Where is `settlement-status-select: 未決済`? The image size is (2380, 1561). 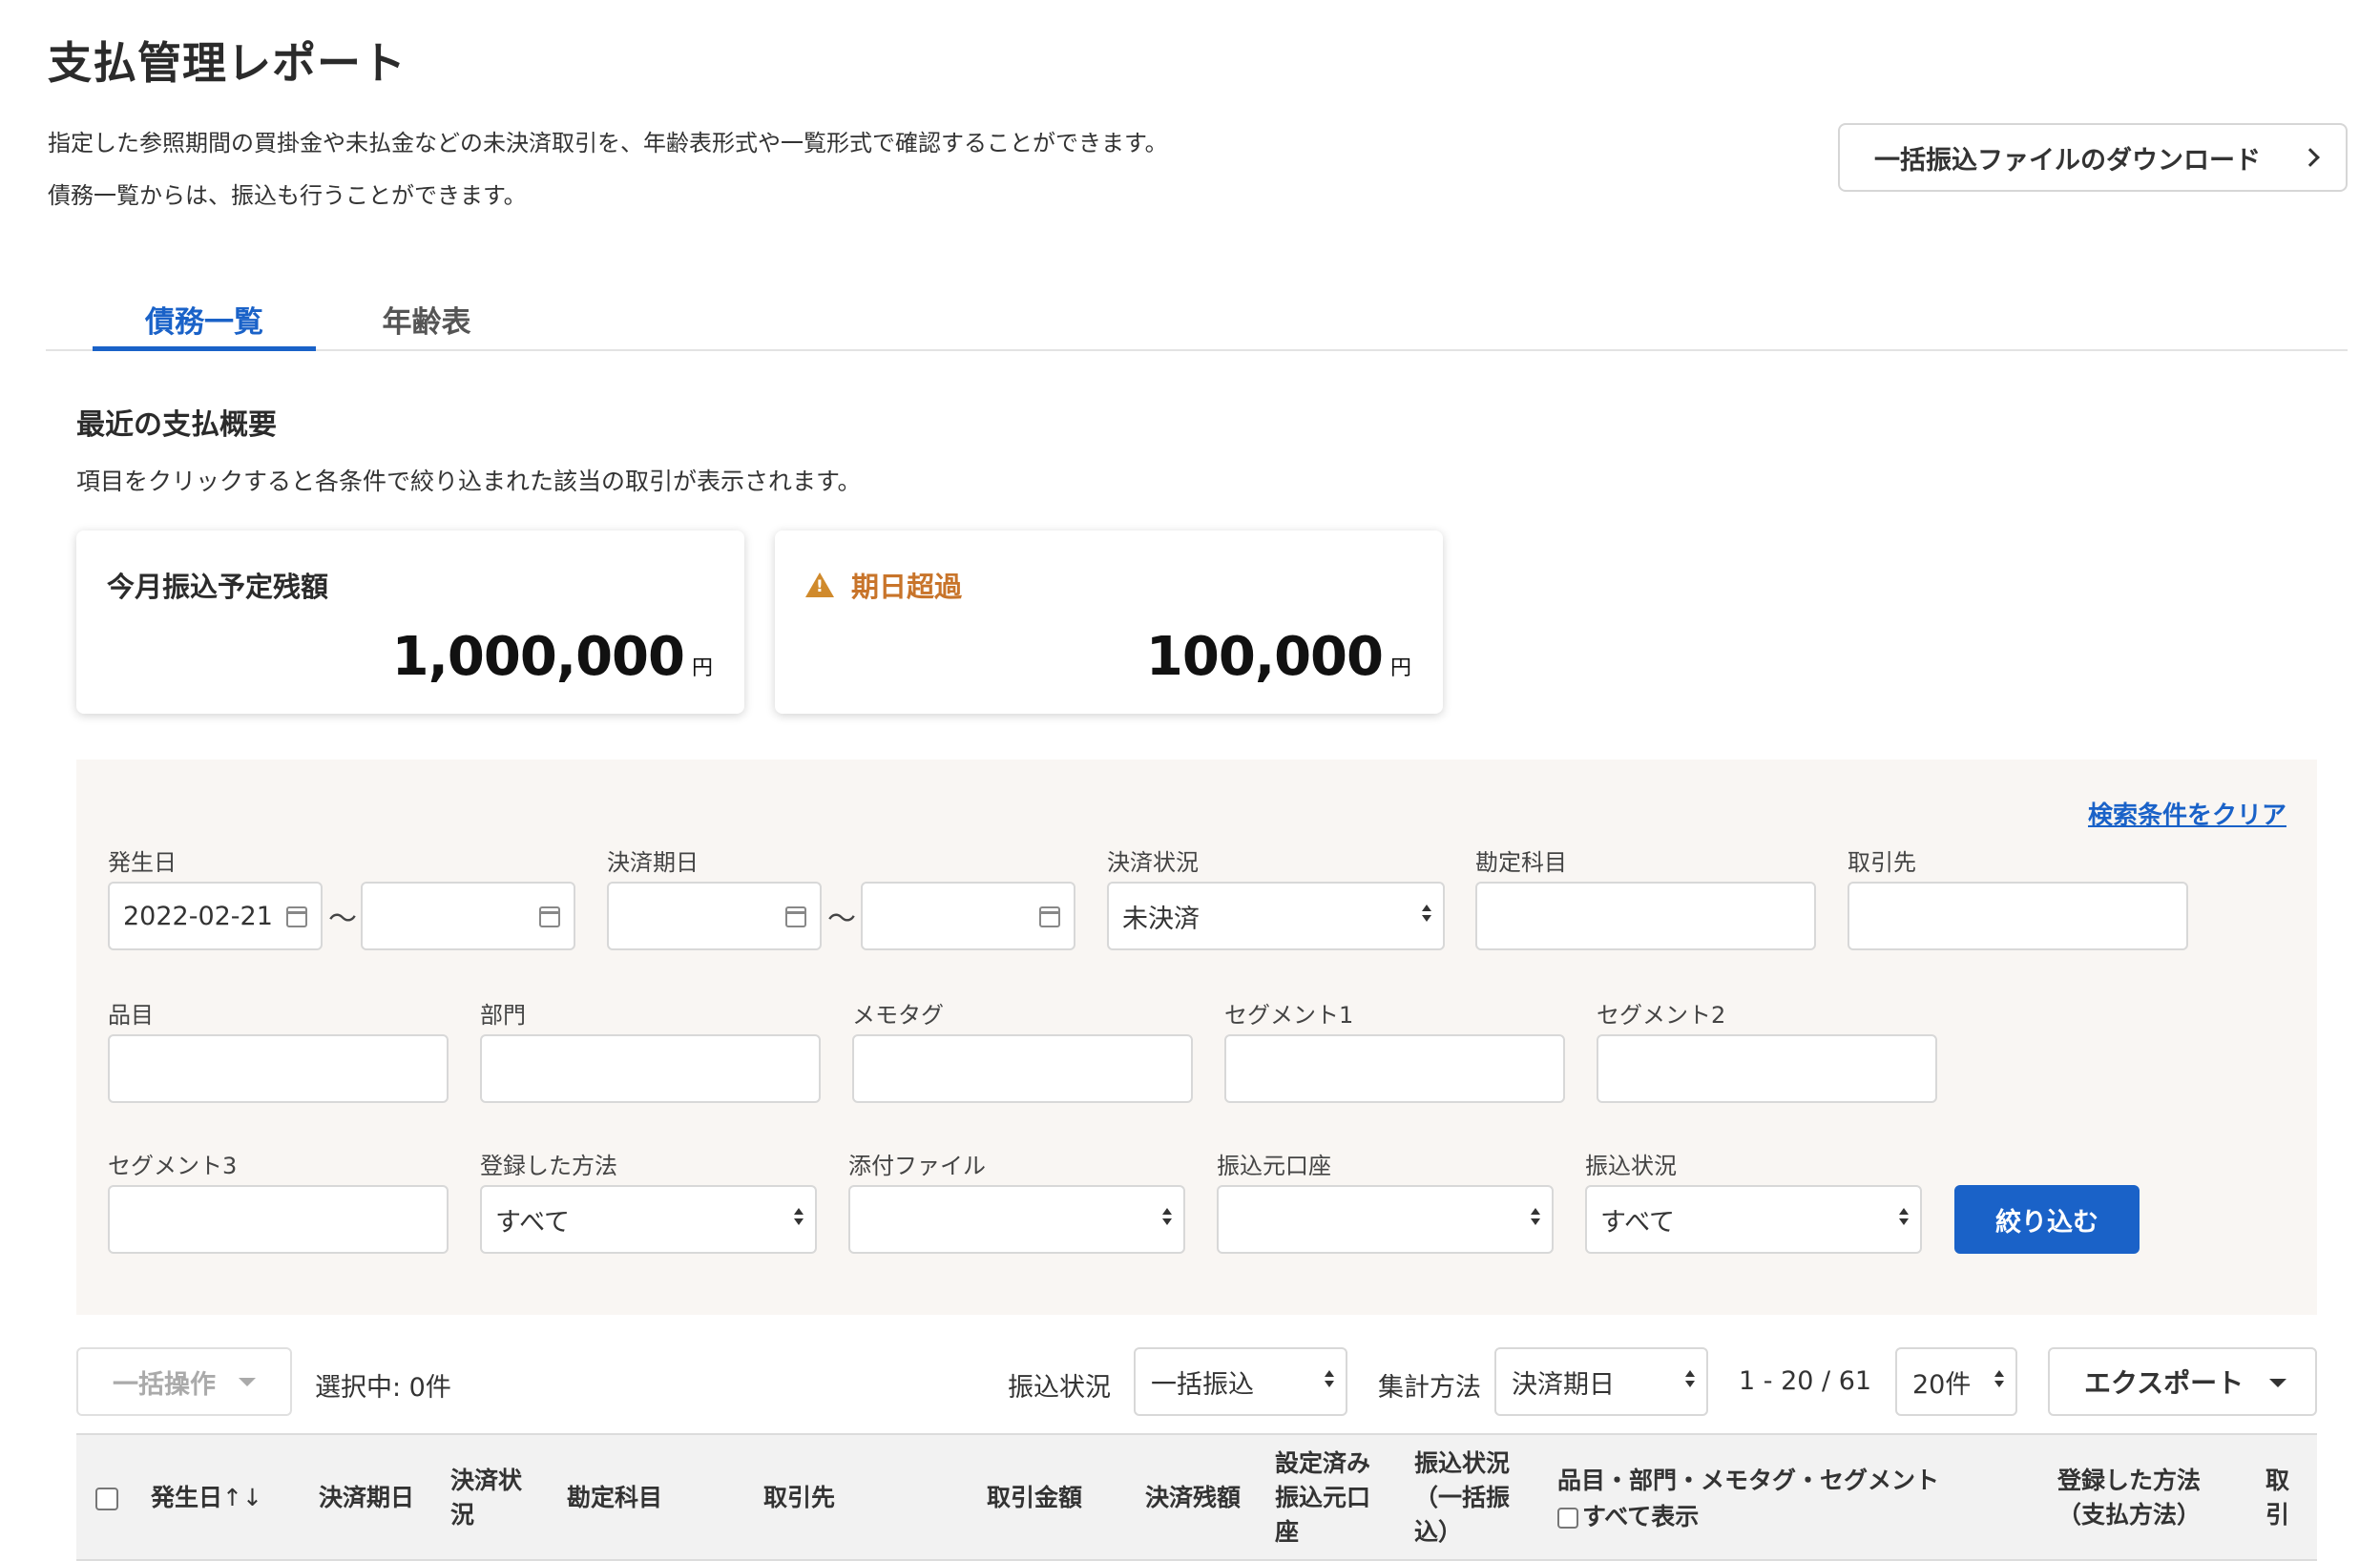 settlement-status-select: 未決済 is located at coordinates (1276, 916).